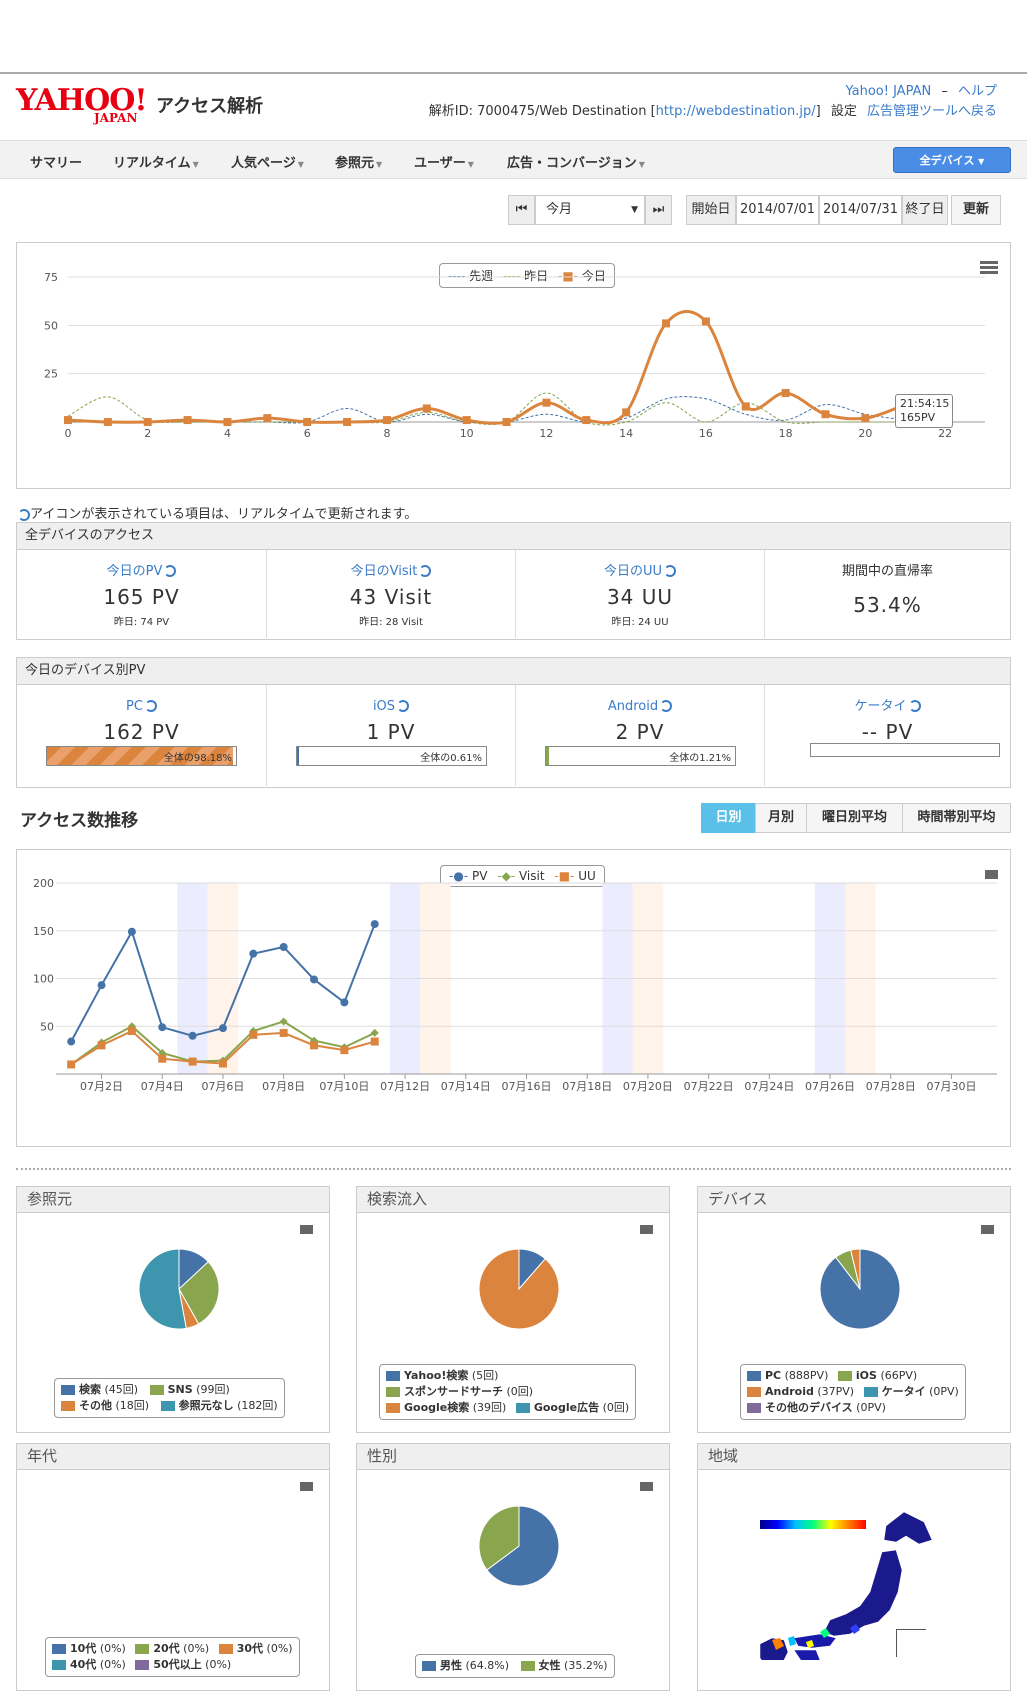 Image resolution: width=1027 pixels, height=1701 pixels. Describe the element at coordinates (466, 1086) in the screenshot. I see `x-tick-label: 07月14日` at that location.